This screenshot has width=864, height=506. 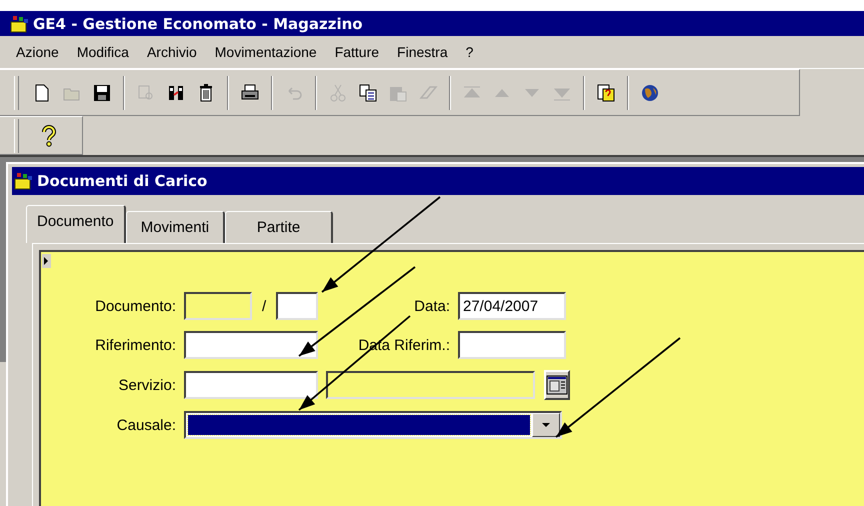 I want to click on date-field, so click(x=512, y=345).